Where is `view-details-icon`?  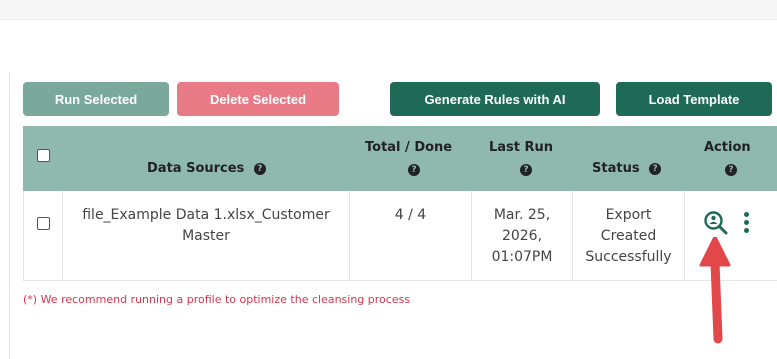
view-details-icon is located at coordinates (716, 223).